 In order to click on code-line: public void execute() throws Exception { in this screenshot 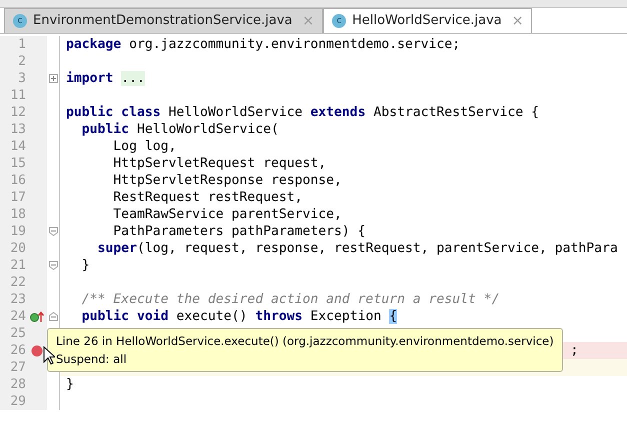, I will do `click(239, 316)`.